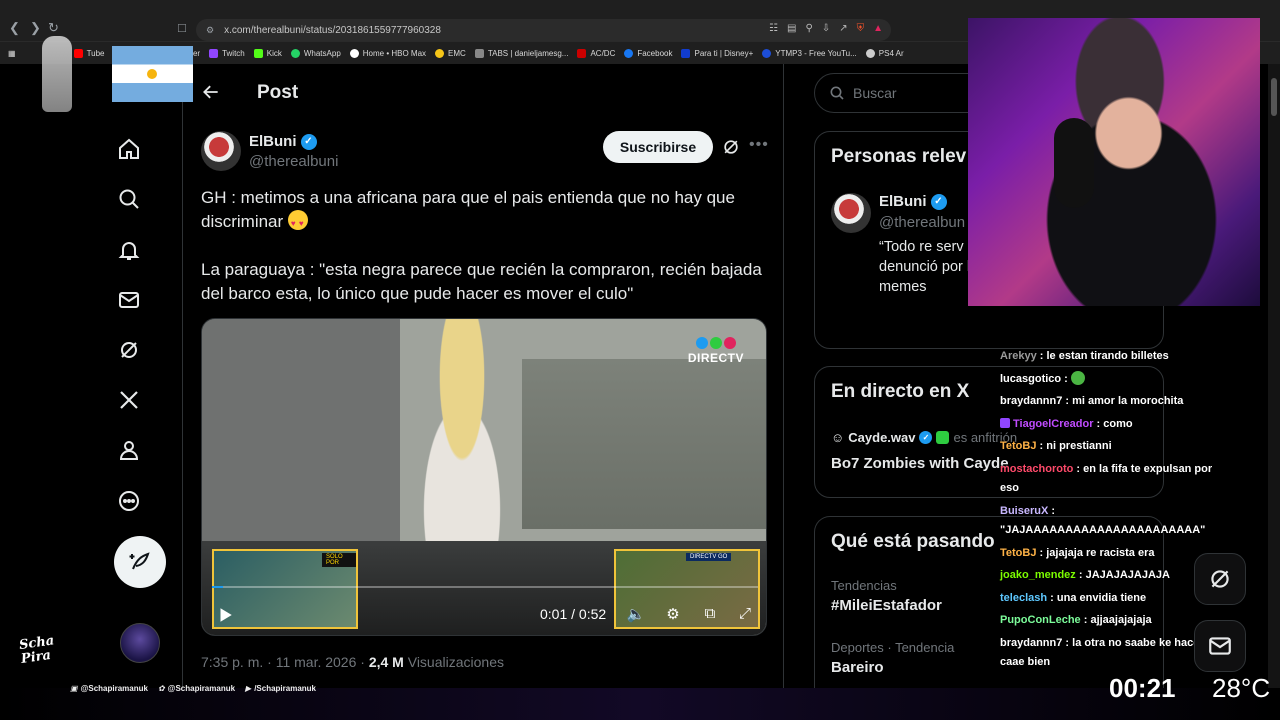 The width and height of the screenshot is (1280, 720). What do you see at coordinates (596, 53) in the screenshot?
I see `bookmark-acdc: AC/DC` at bounding box center [596, 53].